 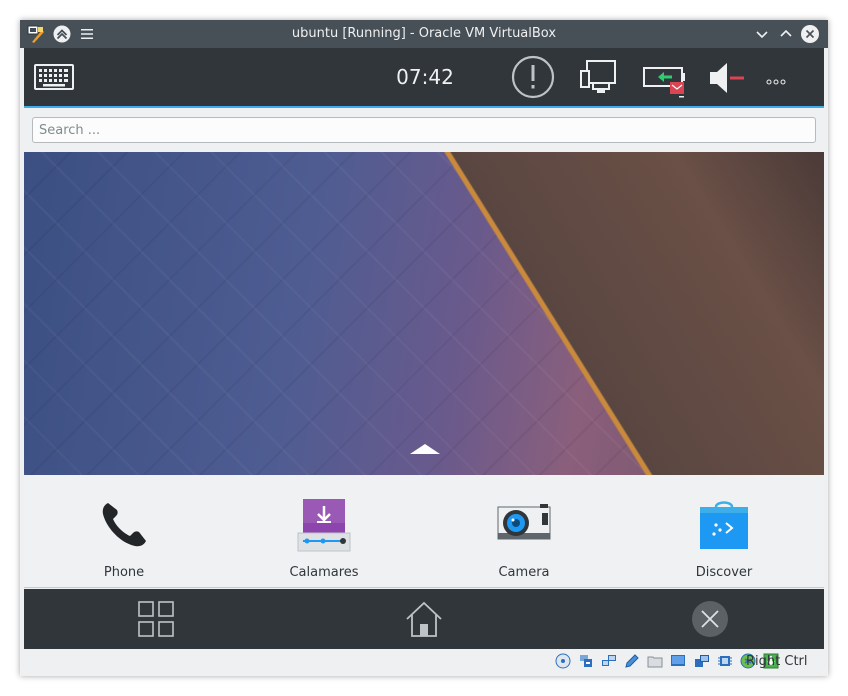 What do you see at coordinates (424, 662) in the screenshot?
I see `status-bar: Right Ctrl` at bounding box center [424, 662].